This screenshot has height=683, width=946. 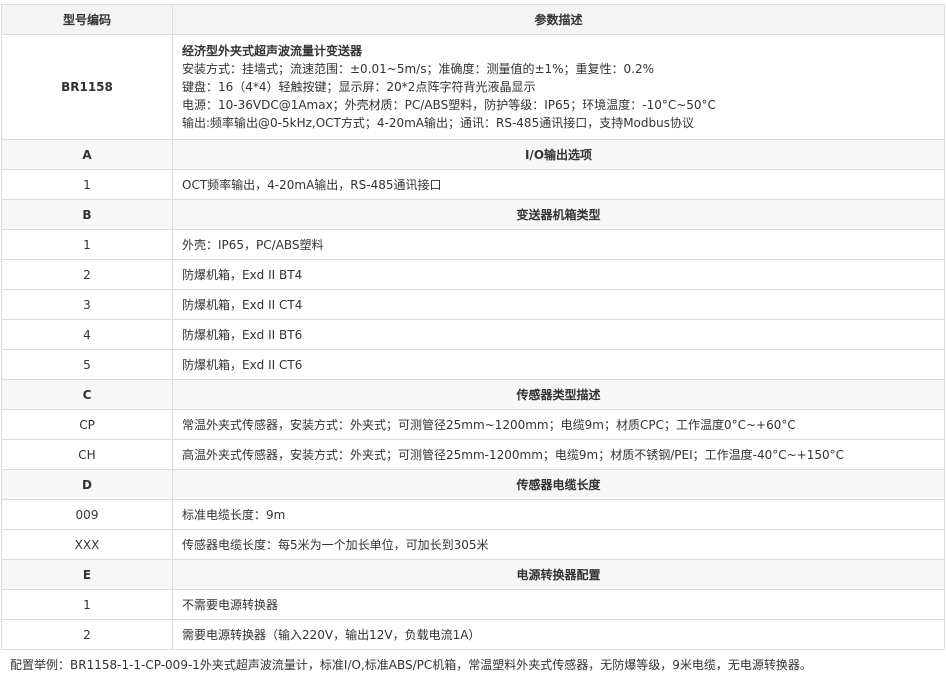 I want to click on section-header-row: E 电源转换器配置, so click(x=473, y=574).